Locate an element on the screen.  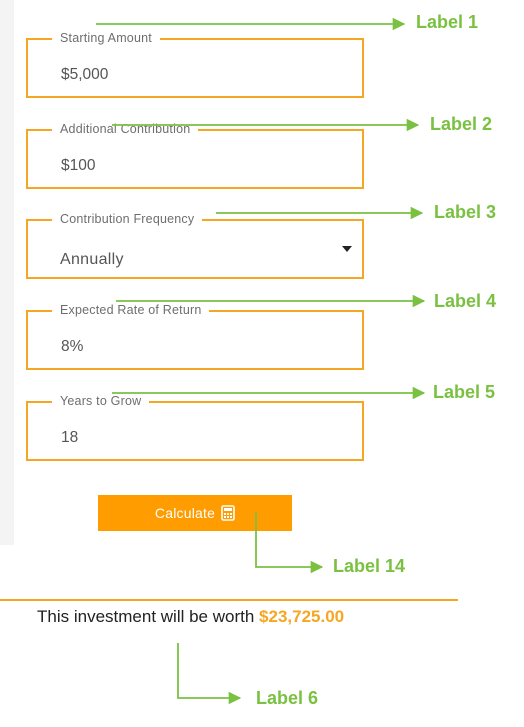
calculator-icon is located at coordinates (228, 513).